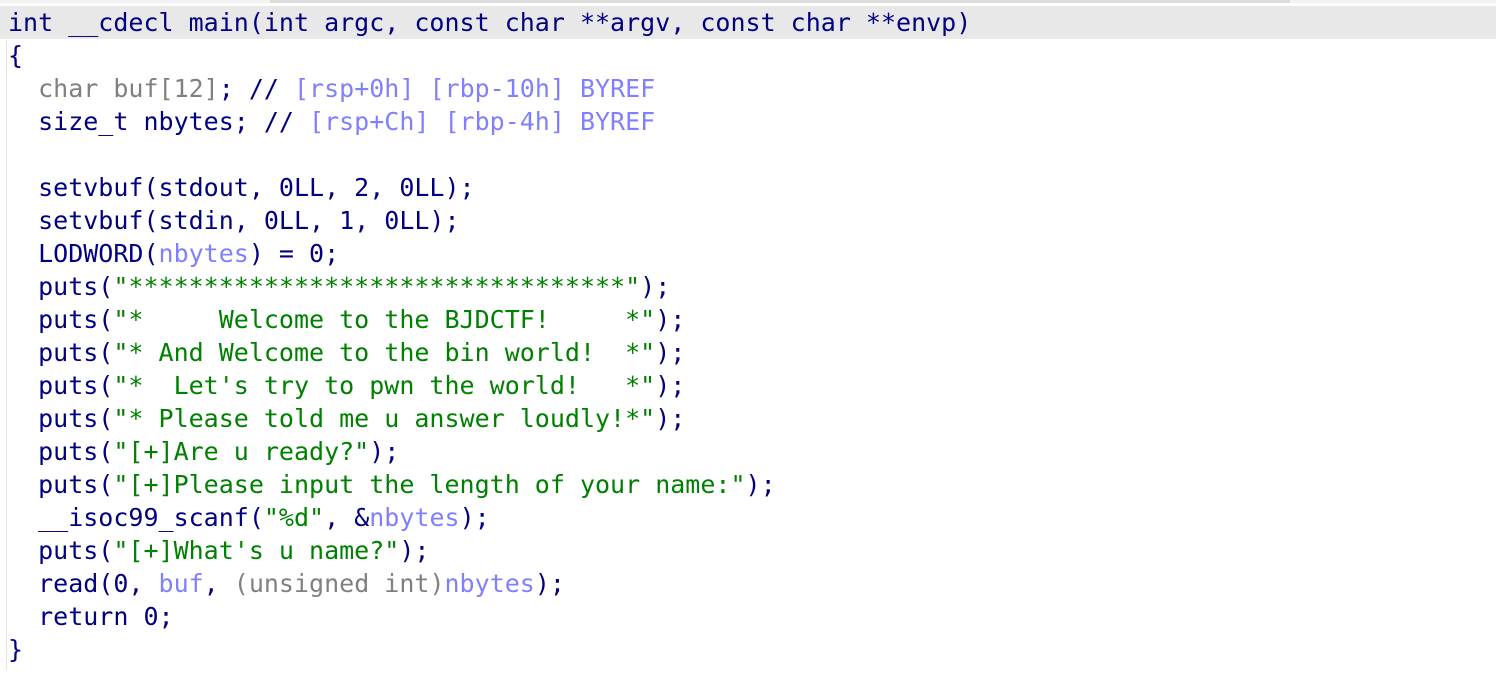  Describe the element at coordinates (16, 649) in the screenshot. I see `code-token: }` at that location.